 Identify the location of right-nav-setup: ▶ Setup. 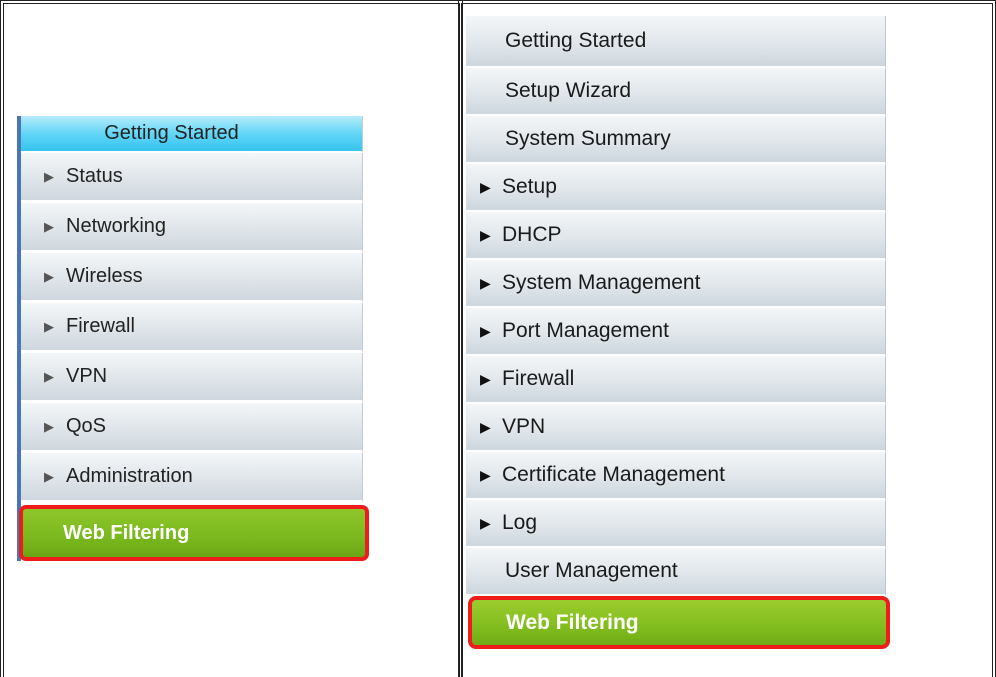
(676, 188).